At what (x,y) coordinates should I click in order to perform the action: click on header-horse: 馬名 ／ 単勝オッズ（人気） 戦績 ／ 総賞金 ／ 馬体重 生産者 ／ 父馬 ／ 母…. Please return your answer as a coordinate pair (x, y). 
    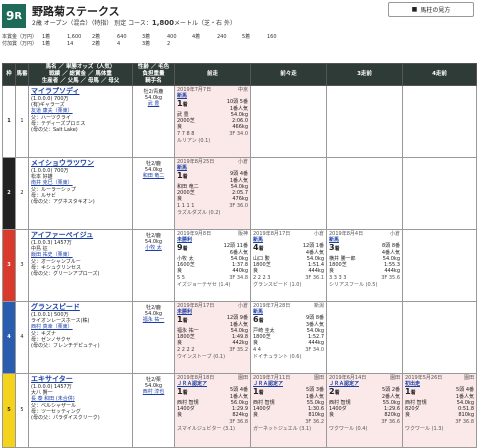
    Looking at the image, I should click on (80, 74).